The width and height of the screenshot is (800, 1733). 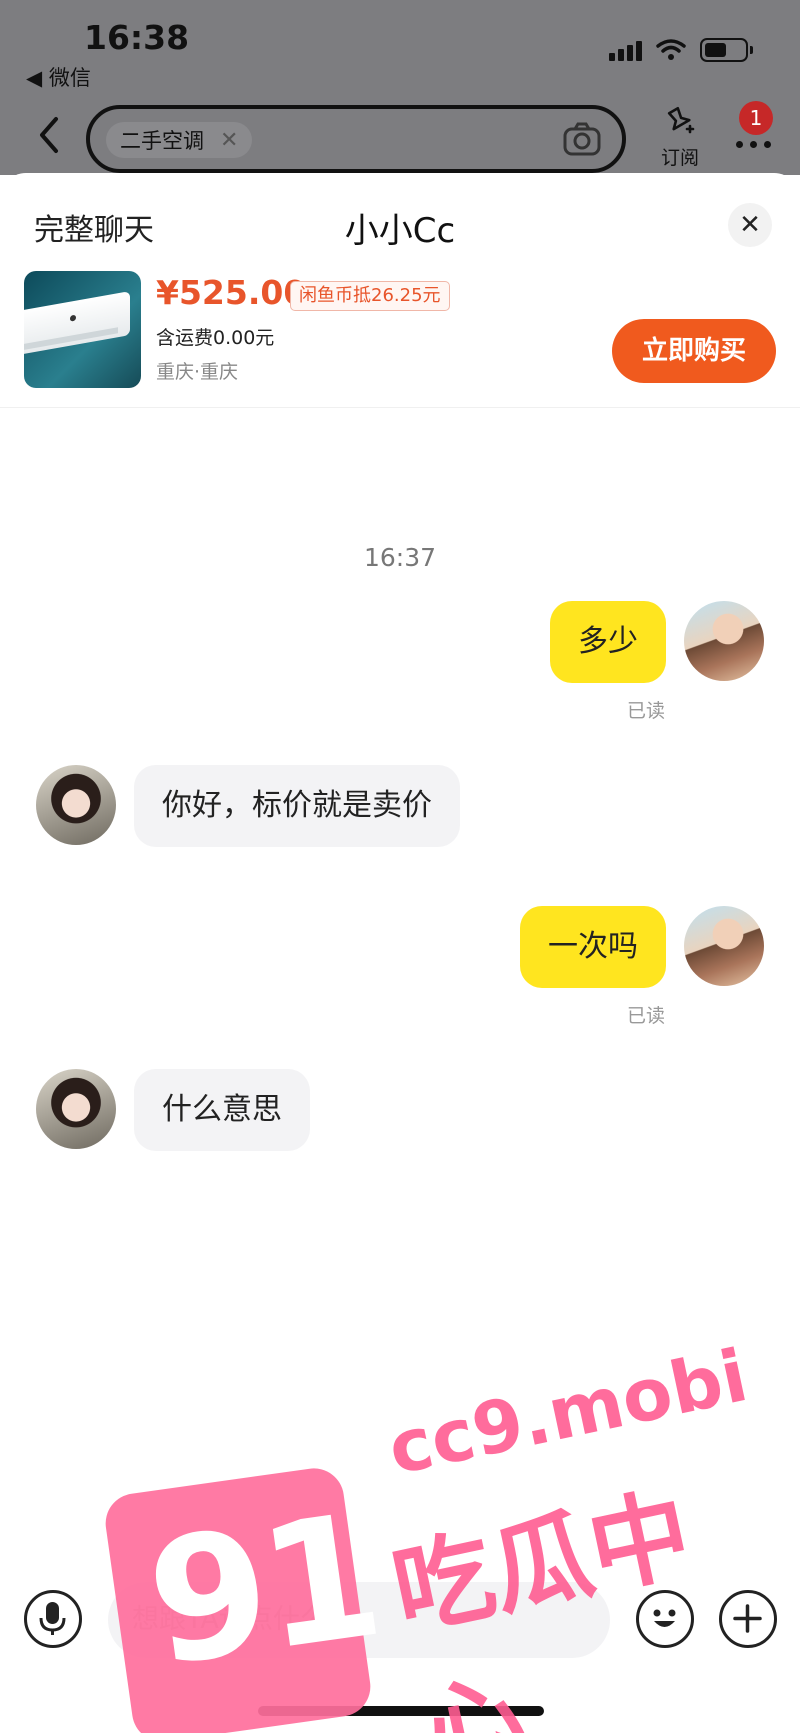 What do you see at coordinates (608, 642) in the screenshot?
I see `message-bubble-me: 多少` at bounding box center [608, 642].